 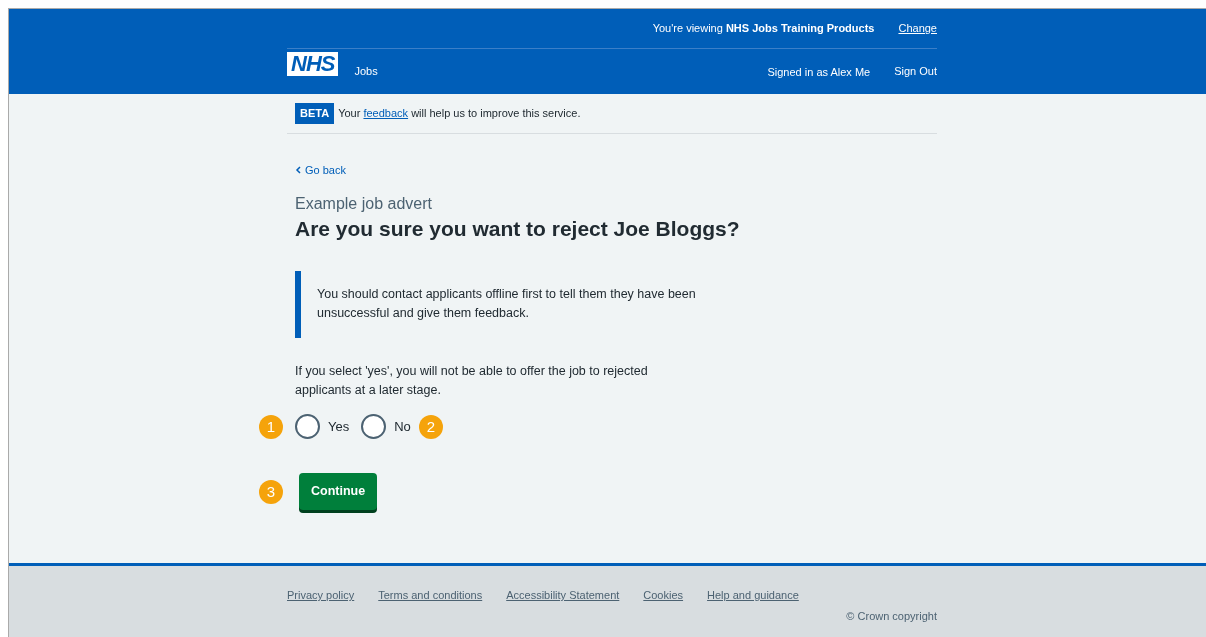 What do you see at coordinates (563, 595) in the screenshot?
I see `footer-link: Accessibility Statement` at bounding box center [563, 595].